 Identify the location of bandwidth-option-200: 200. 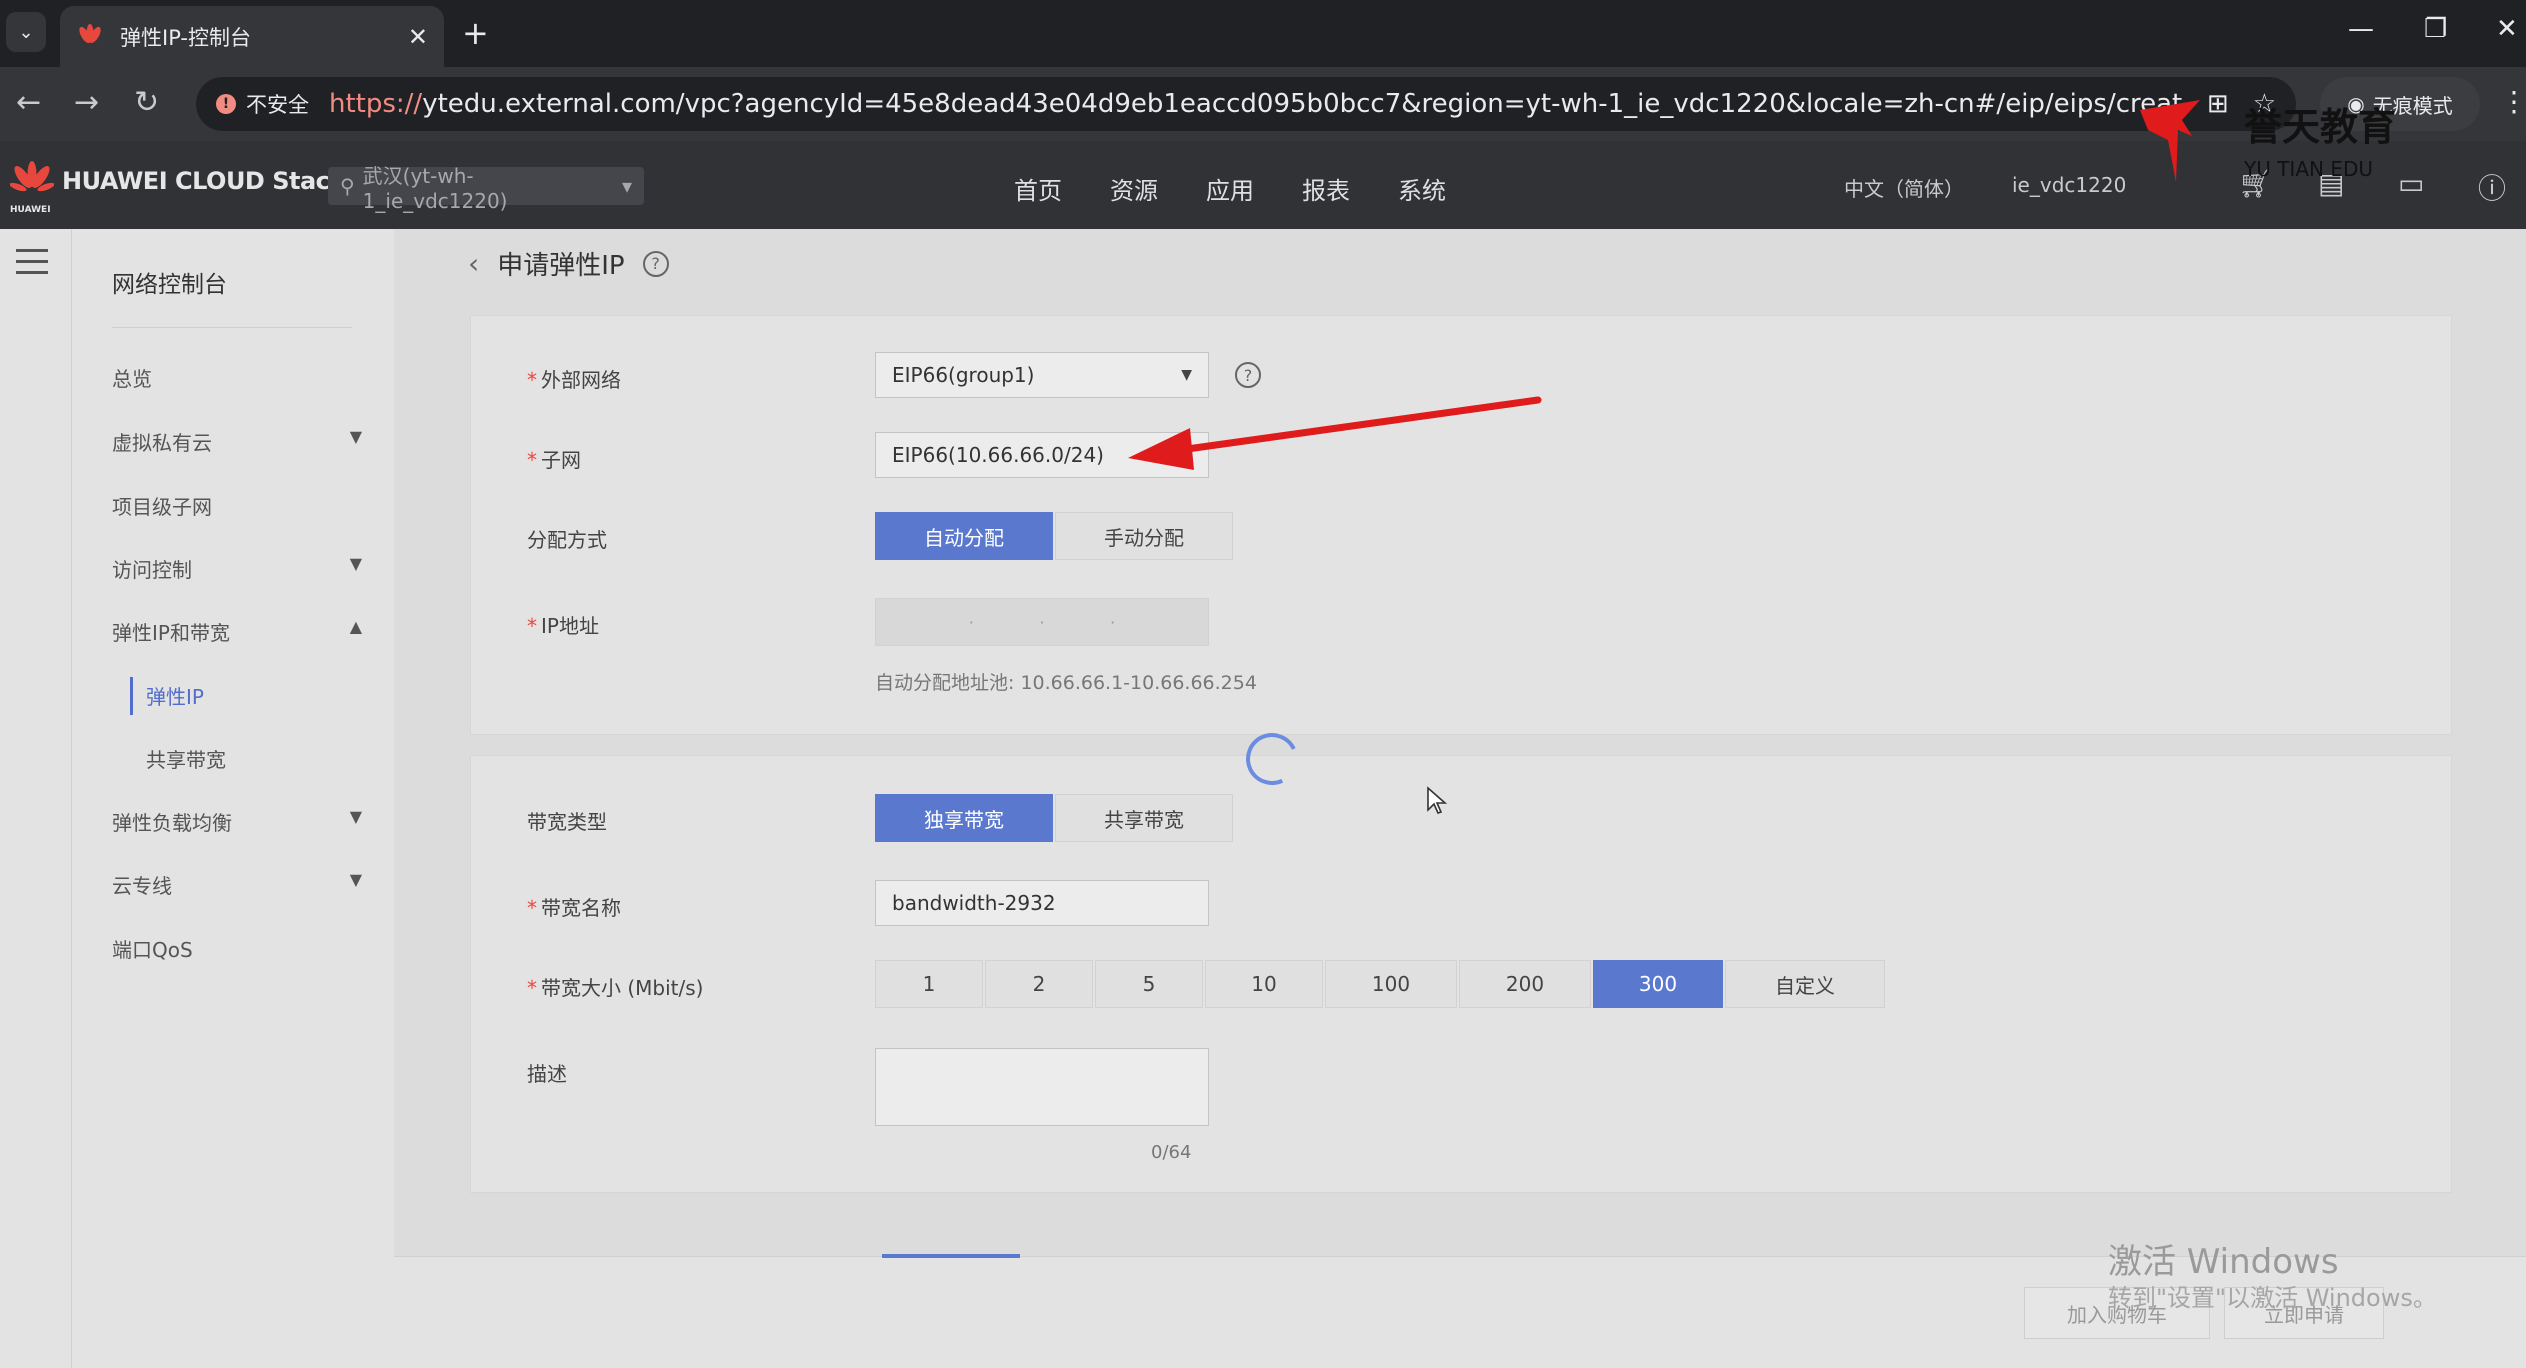
(1525, 984).